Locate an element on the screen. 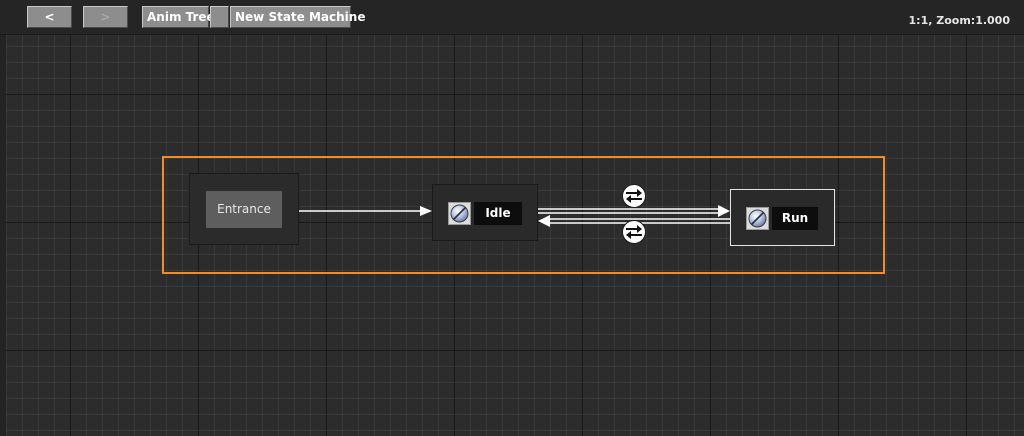  state-label-run: Run is located at coordinates (795, 218).